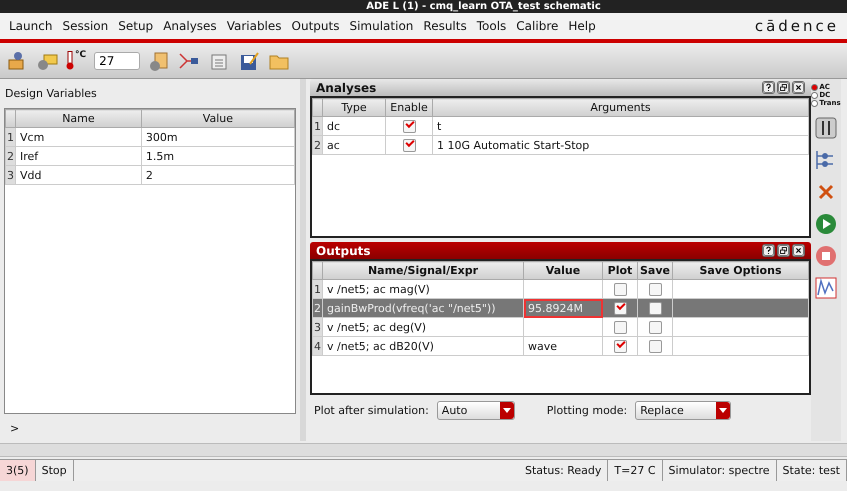  I want to click on row-number: 4, so click(317, 346).